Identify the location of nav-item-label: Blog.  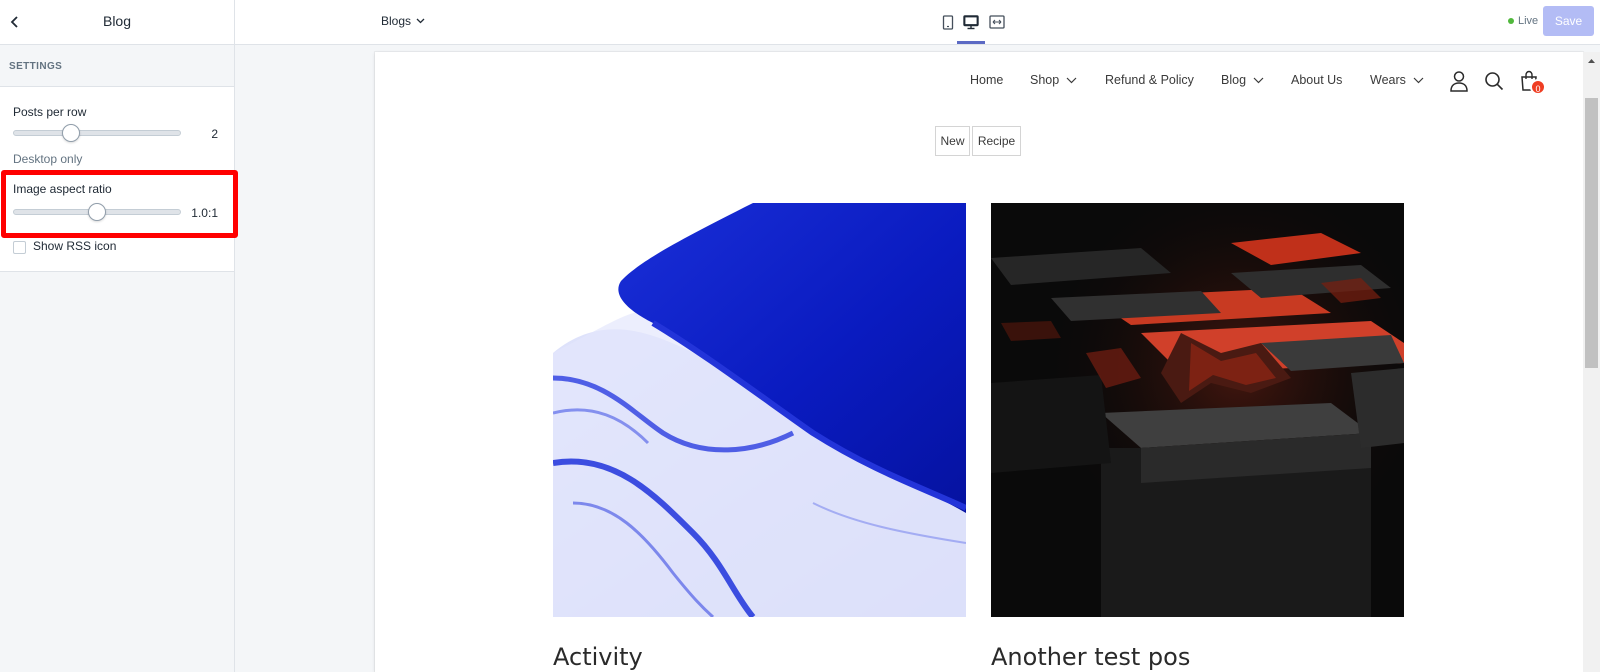
(1234, 80).